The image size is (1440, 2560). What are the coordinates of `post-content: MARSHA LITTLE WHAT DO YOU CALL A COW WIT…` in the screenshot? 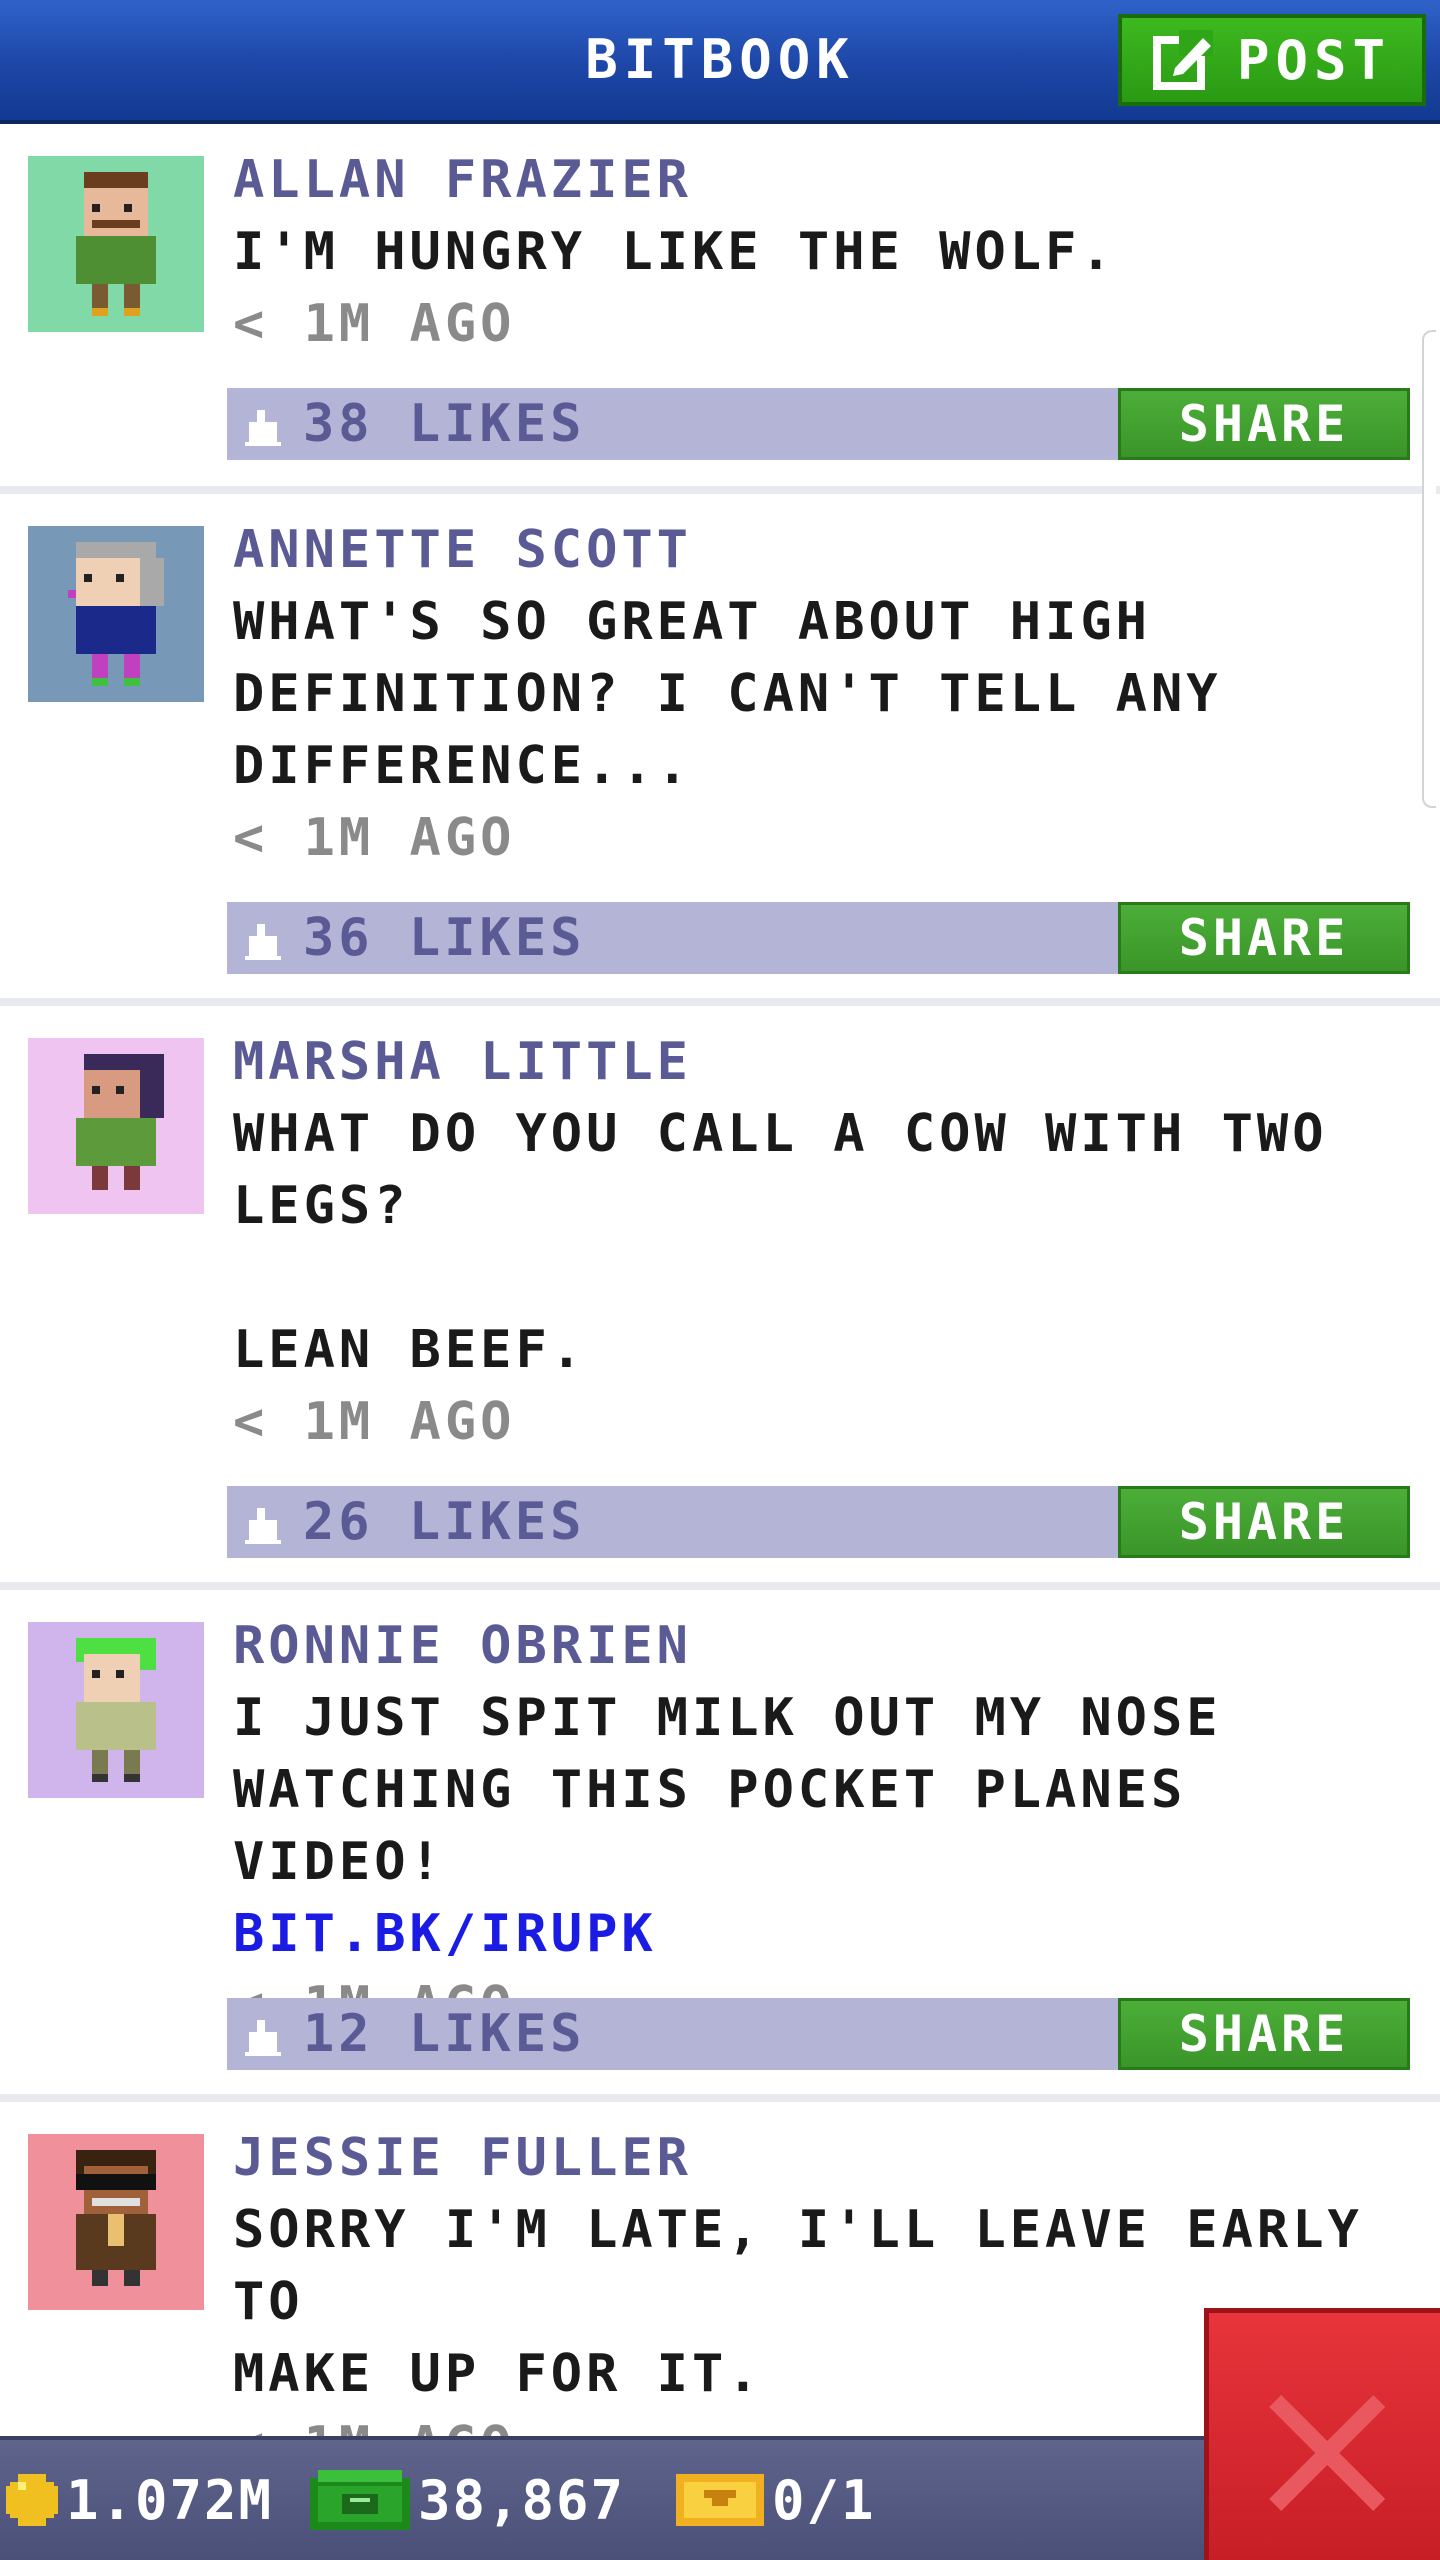 It's located at (823, 1242).